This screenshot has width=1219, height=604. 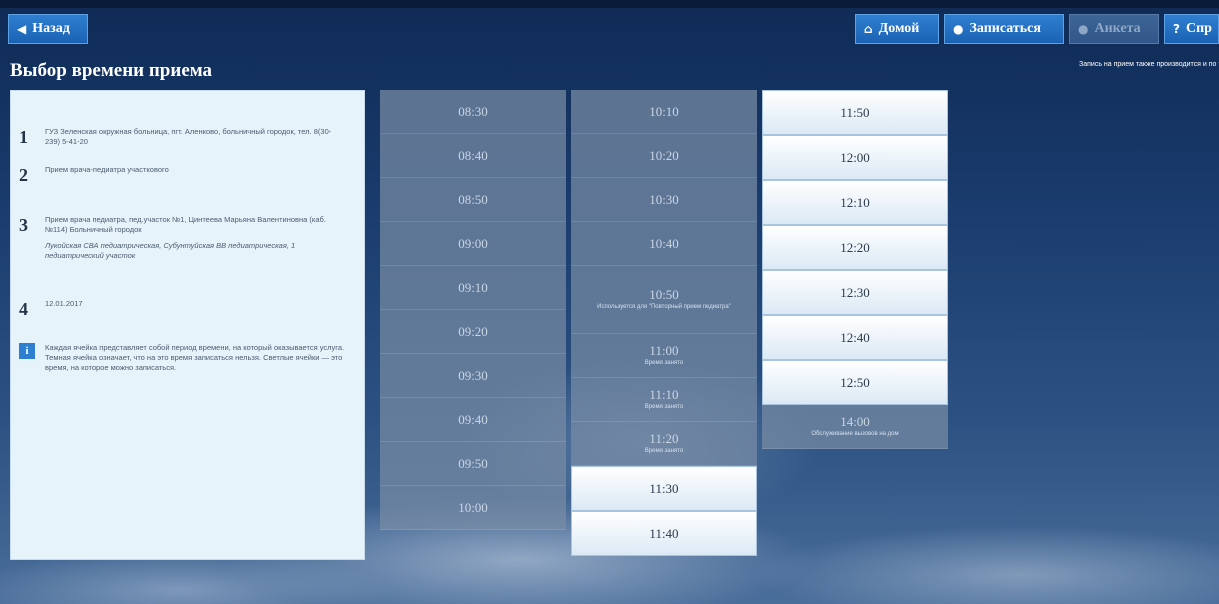 I want to click on time-slot-time: 11:50, so click(x=855, y=112).